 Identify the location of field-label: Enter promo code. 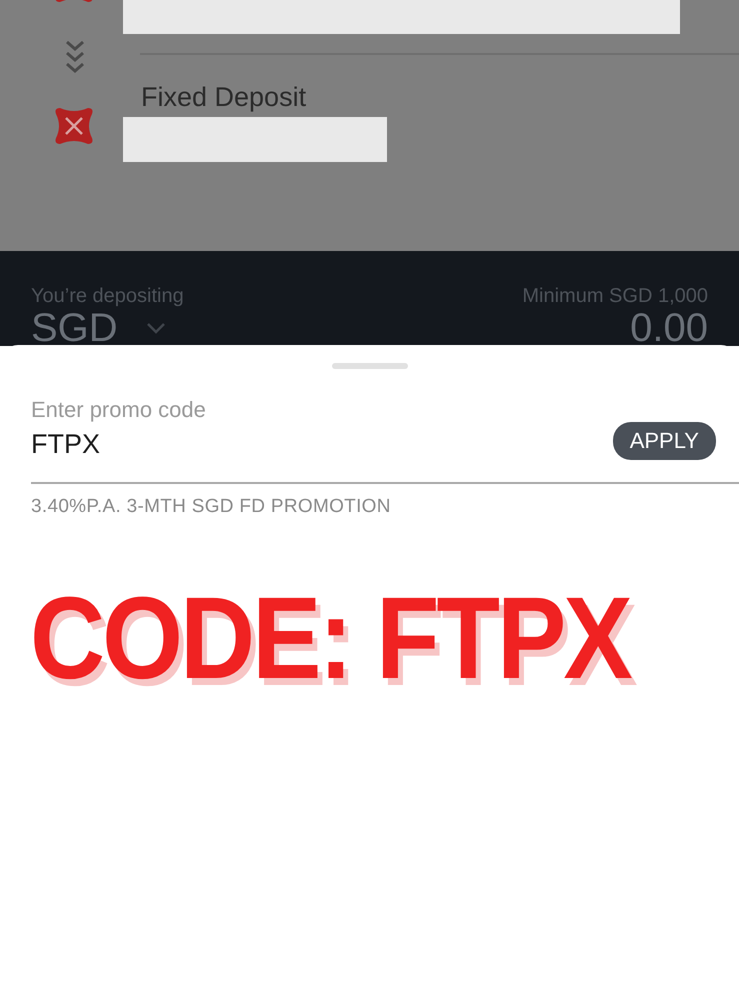
(119, 410).